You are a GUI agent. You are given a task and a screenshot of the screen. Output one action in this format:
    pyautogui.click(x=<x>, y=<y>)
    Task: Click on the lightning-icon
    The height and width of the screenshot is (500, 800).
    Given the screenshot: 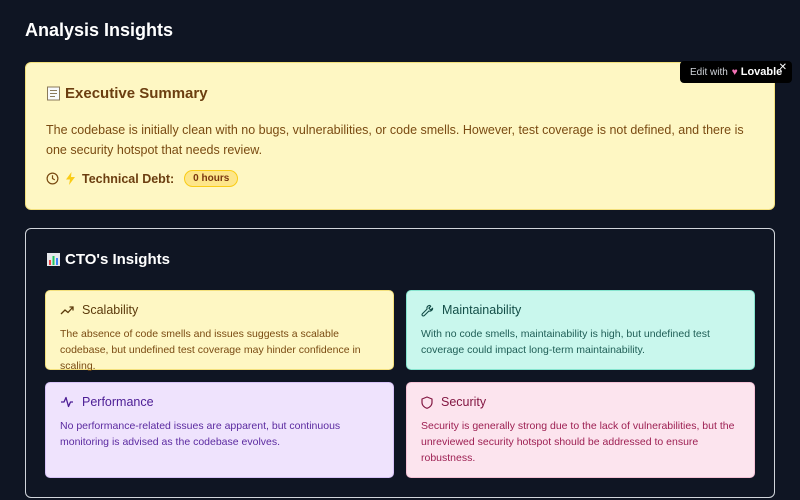 What is the action you would take?
    pyautogui.click(x=70, y=178)
    